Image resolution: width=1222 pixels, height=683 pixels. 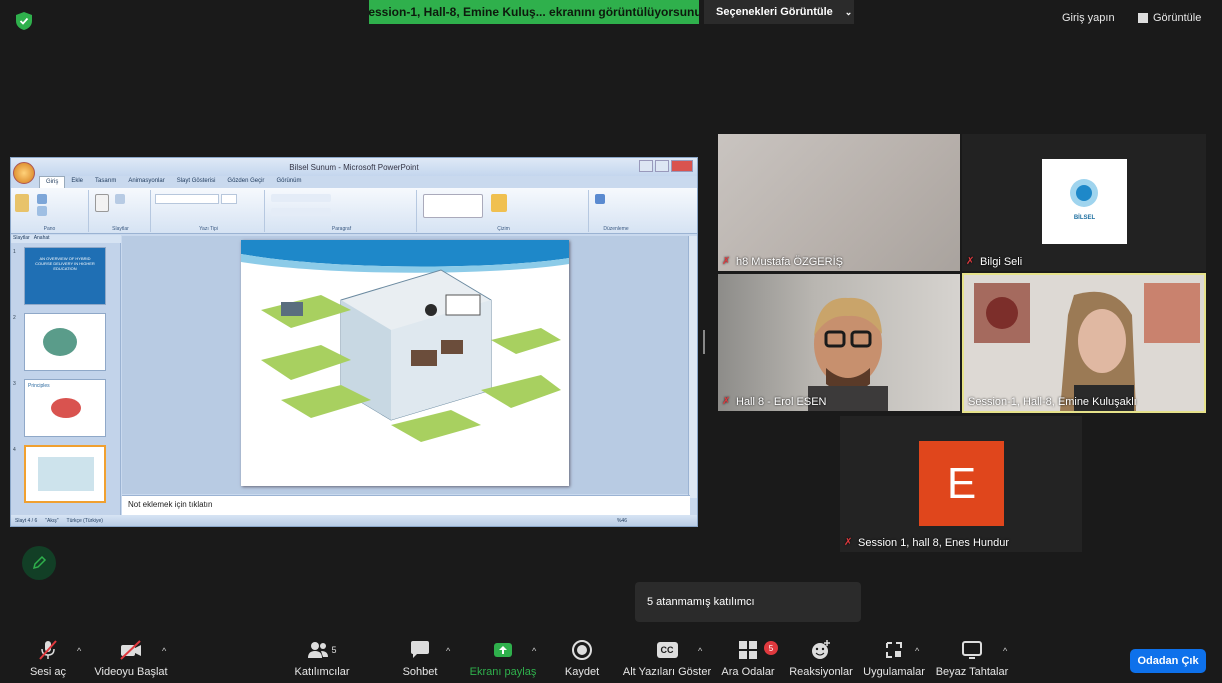 I want to click on thumb-number: 3, so click(x=14, y=384).